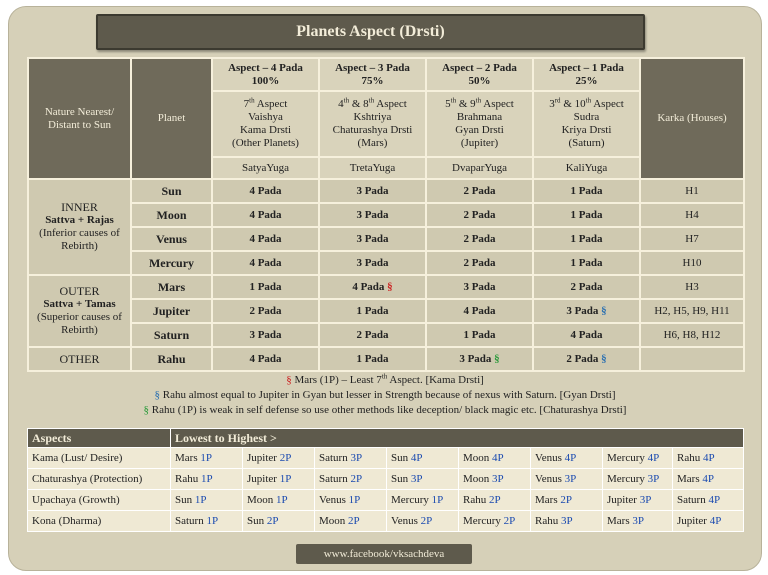 This screenshot has width=768, height=575. What do you see at coordinates (692, 287) in the screenshot?
I see `karka-cell: H3` at bounding box center [692, 287].